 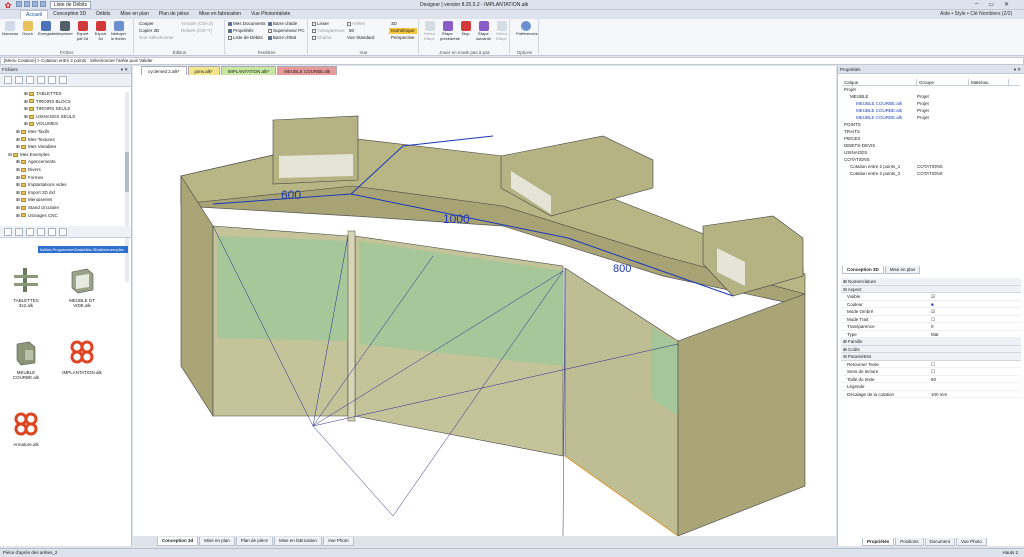 What do you see at coordinates (976, 379) in the screenshot?
I see `property-value: 50` at bounding box center [976, 379].